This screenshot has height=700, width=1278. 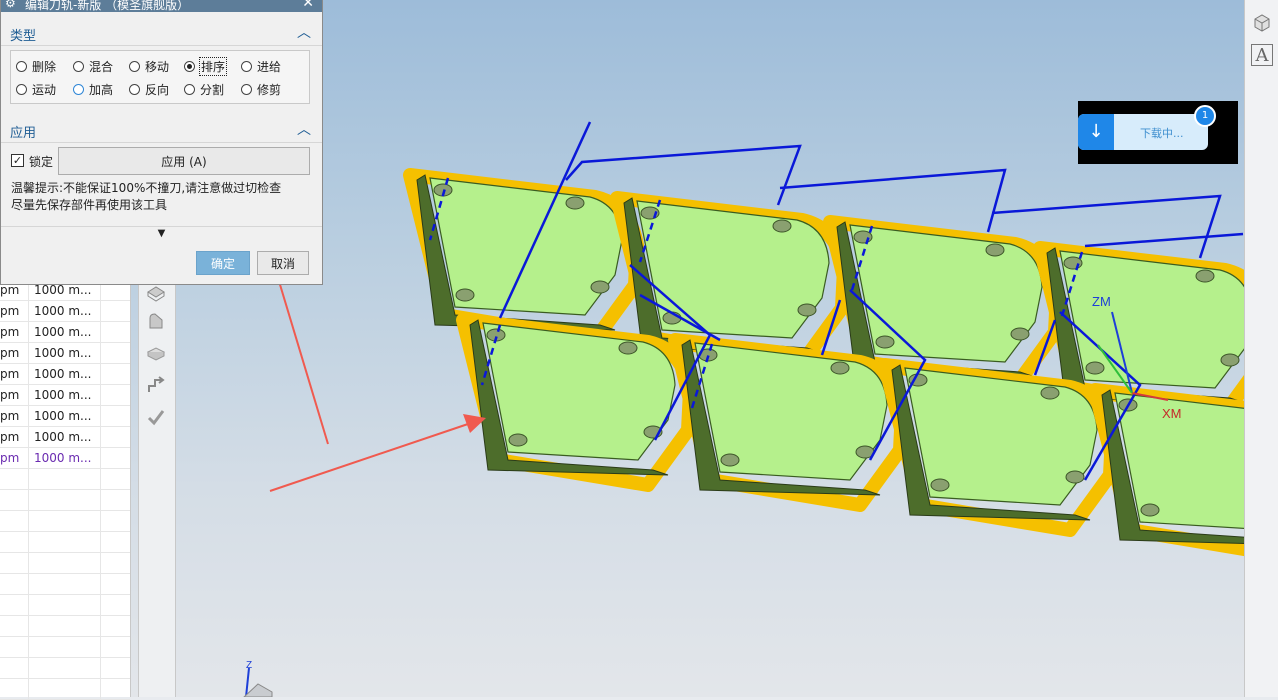 I want to click on view-cube-icon, so click(x=1262, y=23).